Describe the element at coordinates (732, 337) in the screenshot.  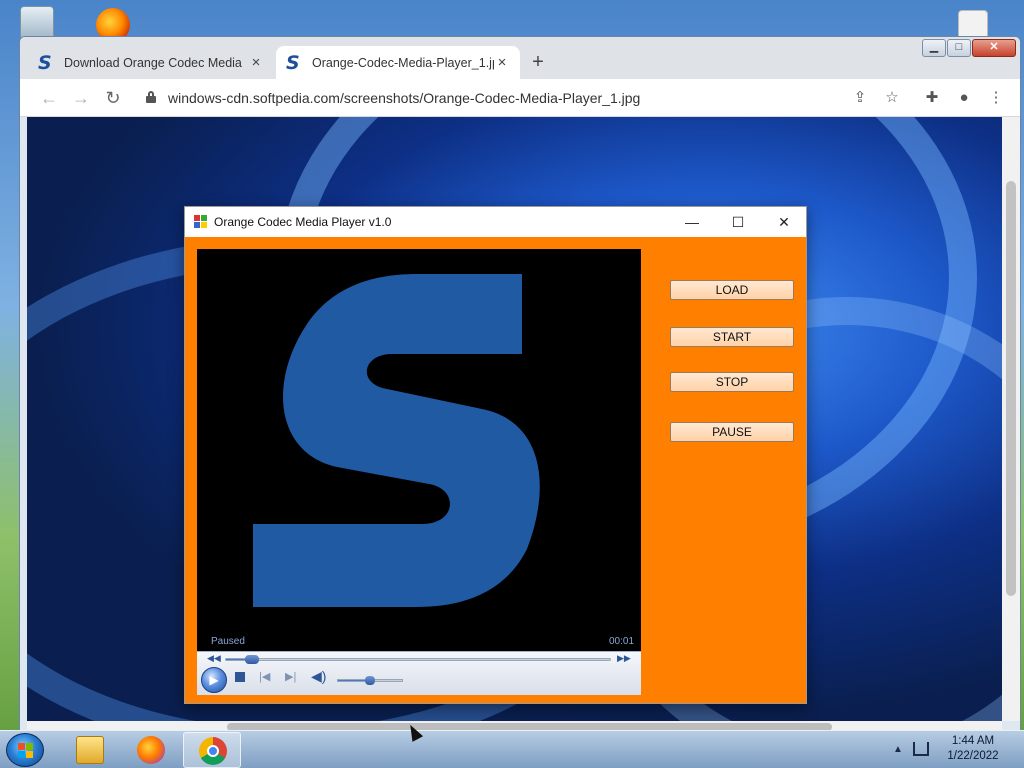
I see `start-button: START` at that location.